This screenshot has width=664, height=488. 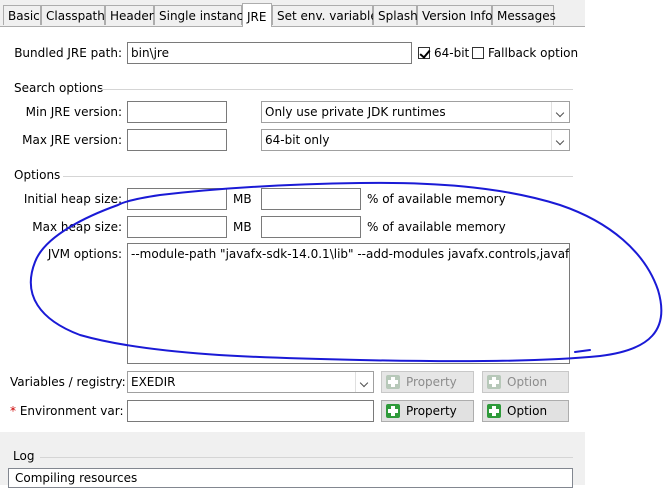 I want to click on add-option-label: Option, so click(x=527, y=411).